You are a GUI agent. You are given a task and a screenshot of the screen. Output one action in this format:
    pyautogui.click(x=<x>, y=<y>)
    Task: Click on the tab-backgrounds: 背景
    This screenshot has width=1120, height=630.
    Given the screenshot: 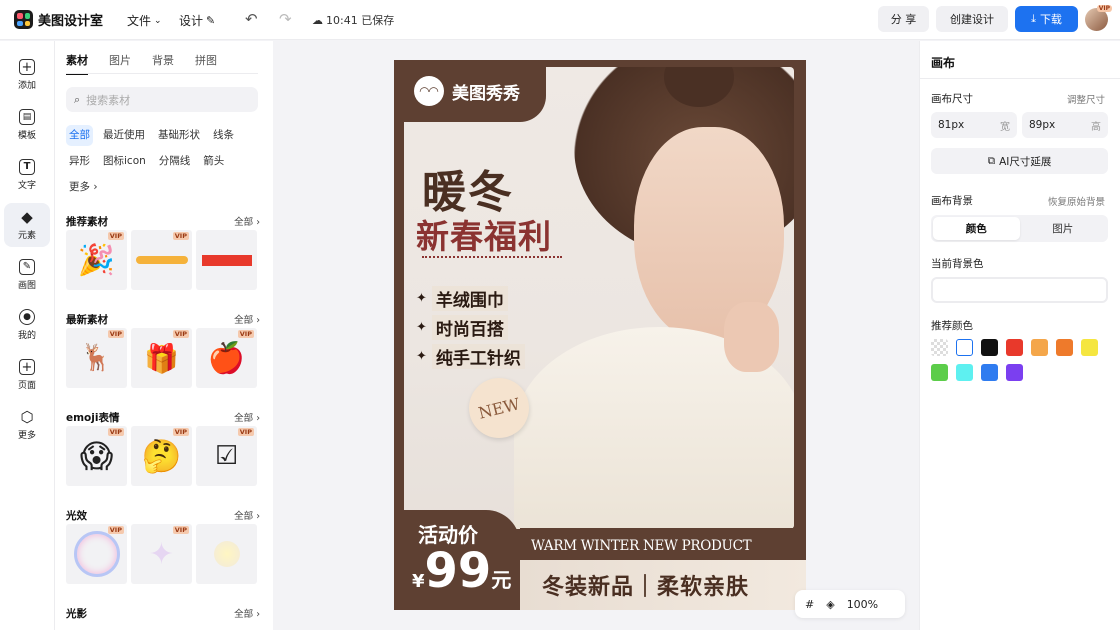 What is the action you would take?
    pyautogui.click(x=163, y=63)
    